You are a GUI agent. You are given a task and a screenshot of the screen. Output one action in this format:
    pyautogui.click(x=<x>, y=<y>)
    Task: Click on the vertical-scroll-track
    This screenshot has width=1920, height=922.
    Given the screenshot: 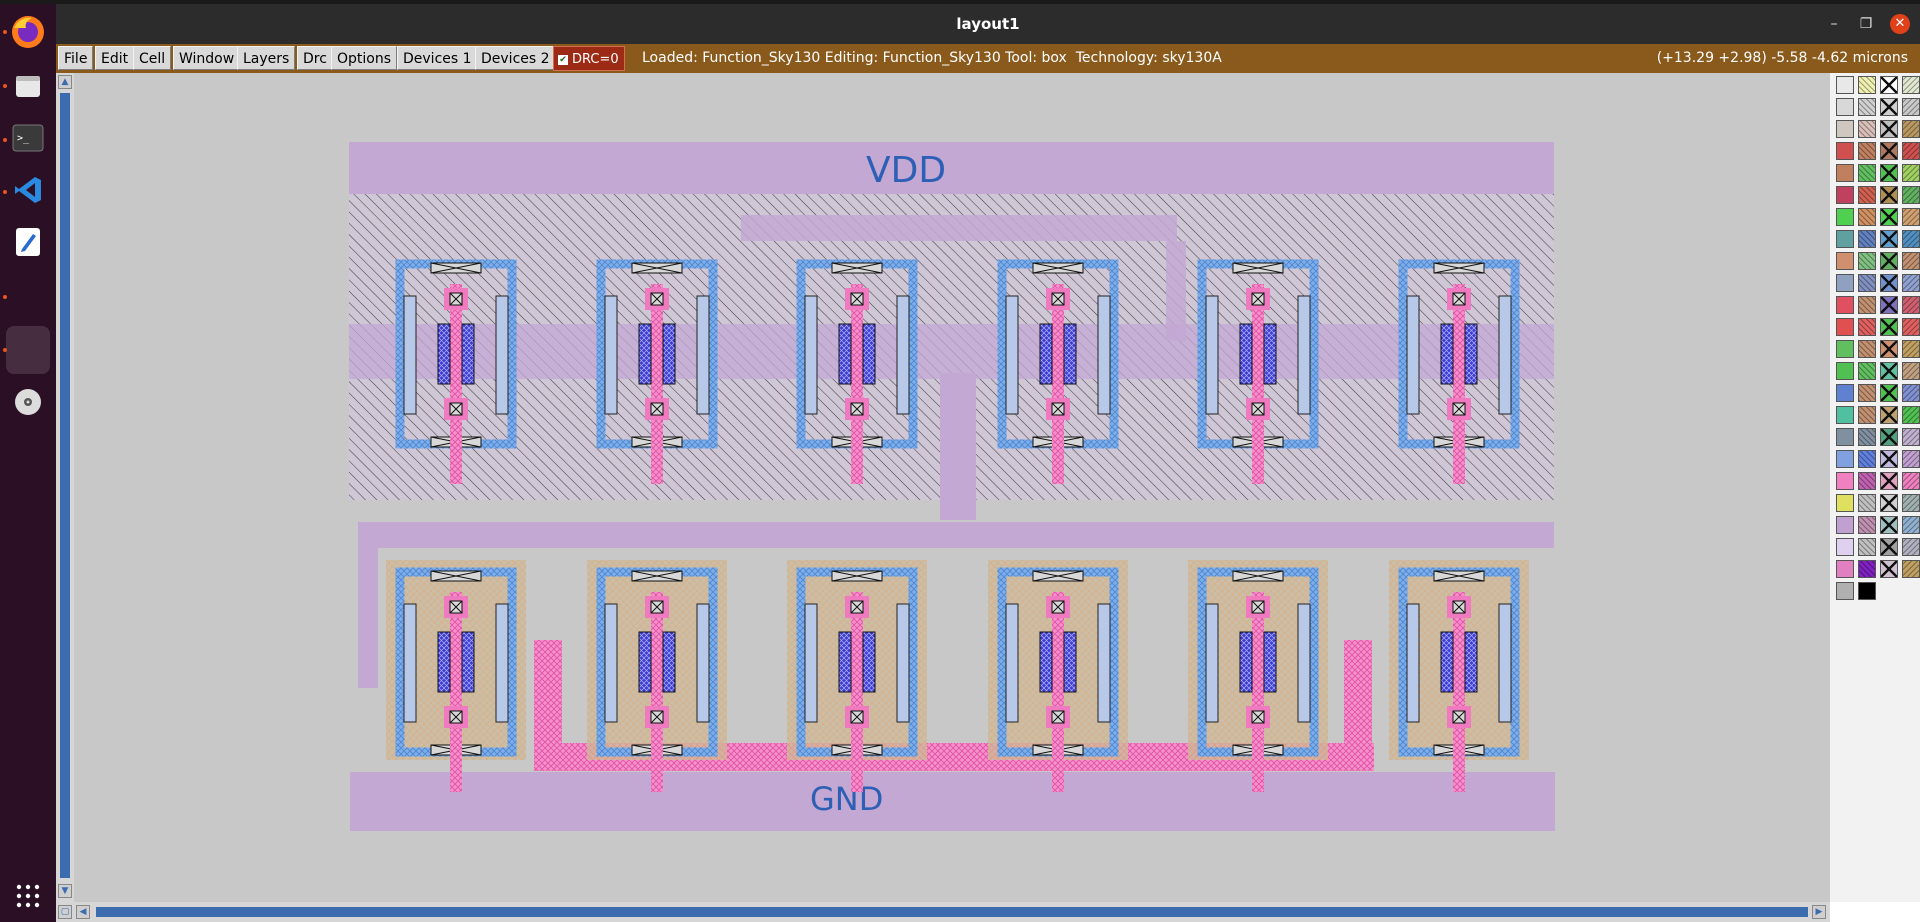 What is the action you would take?
    pyautogui.click(x=65, y=485)
    